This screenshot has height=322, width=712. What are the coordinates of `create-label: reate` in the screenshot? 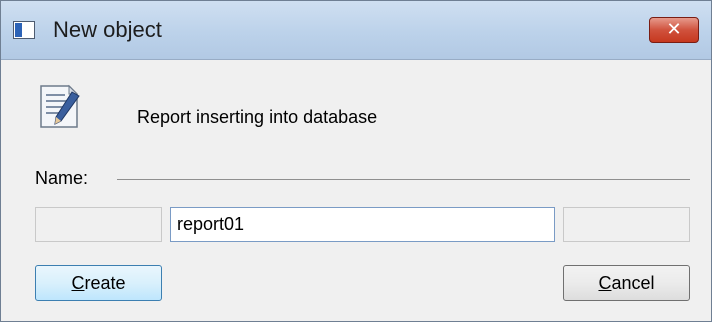 It's located at (105, 283).